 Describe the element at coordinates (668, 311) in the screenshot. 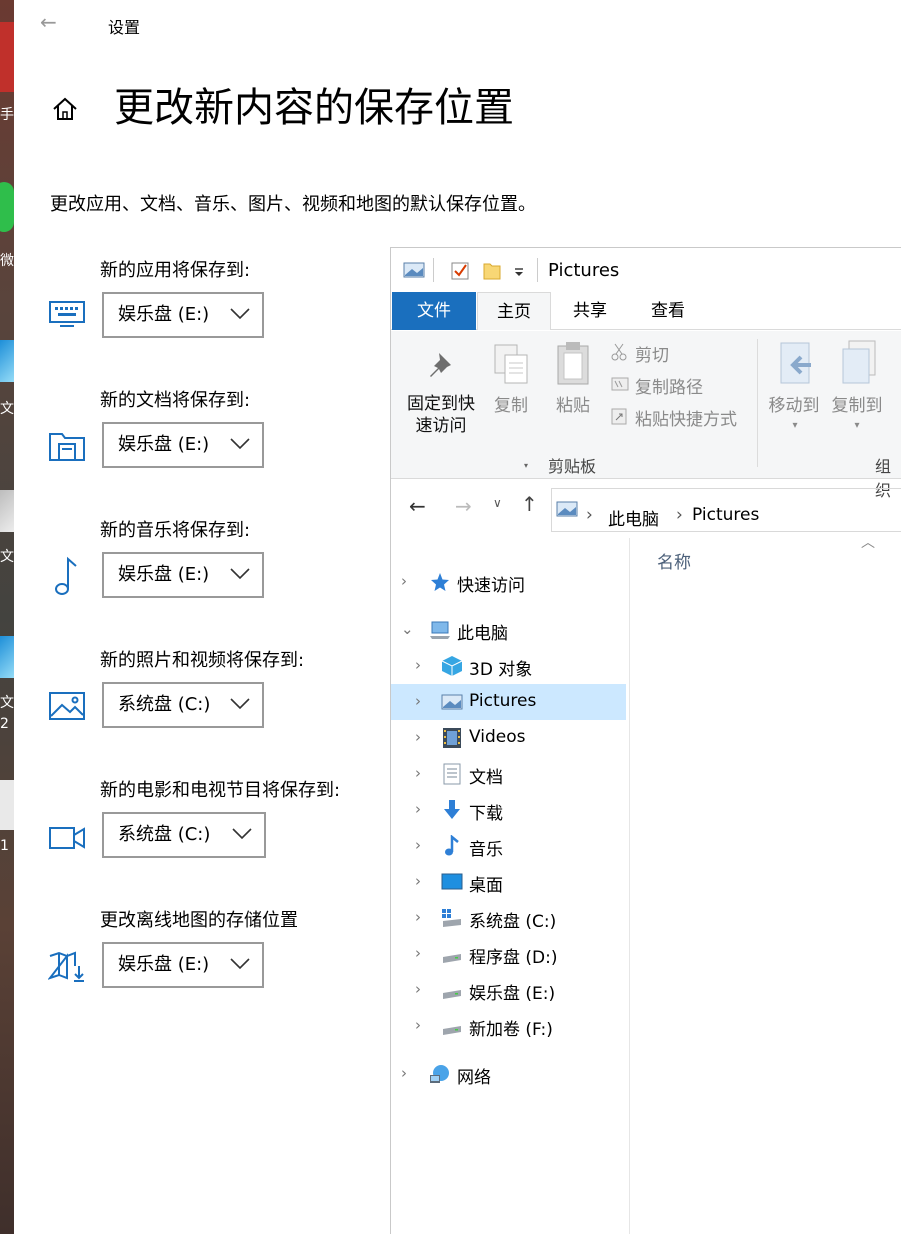

I see `tab-view: 查看` at that location.